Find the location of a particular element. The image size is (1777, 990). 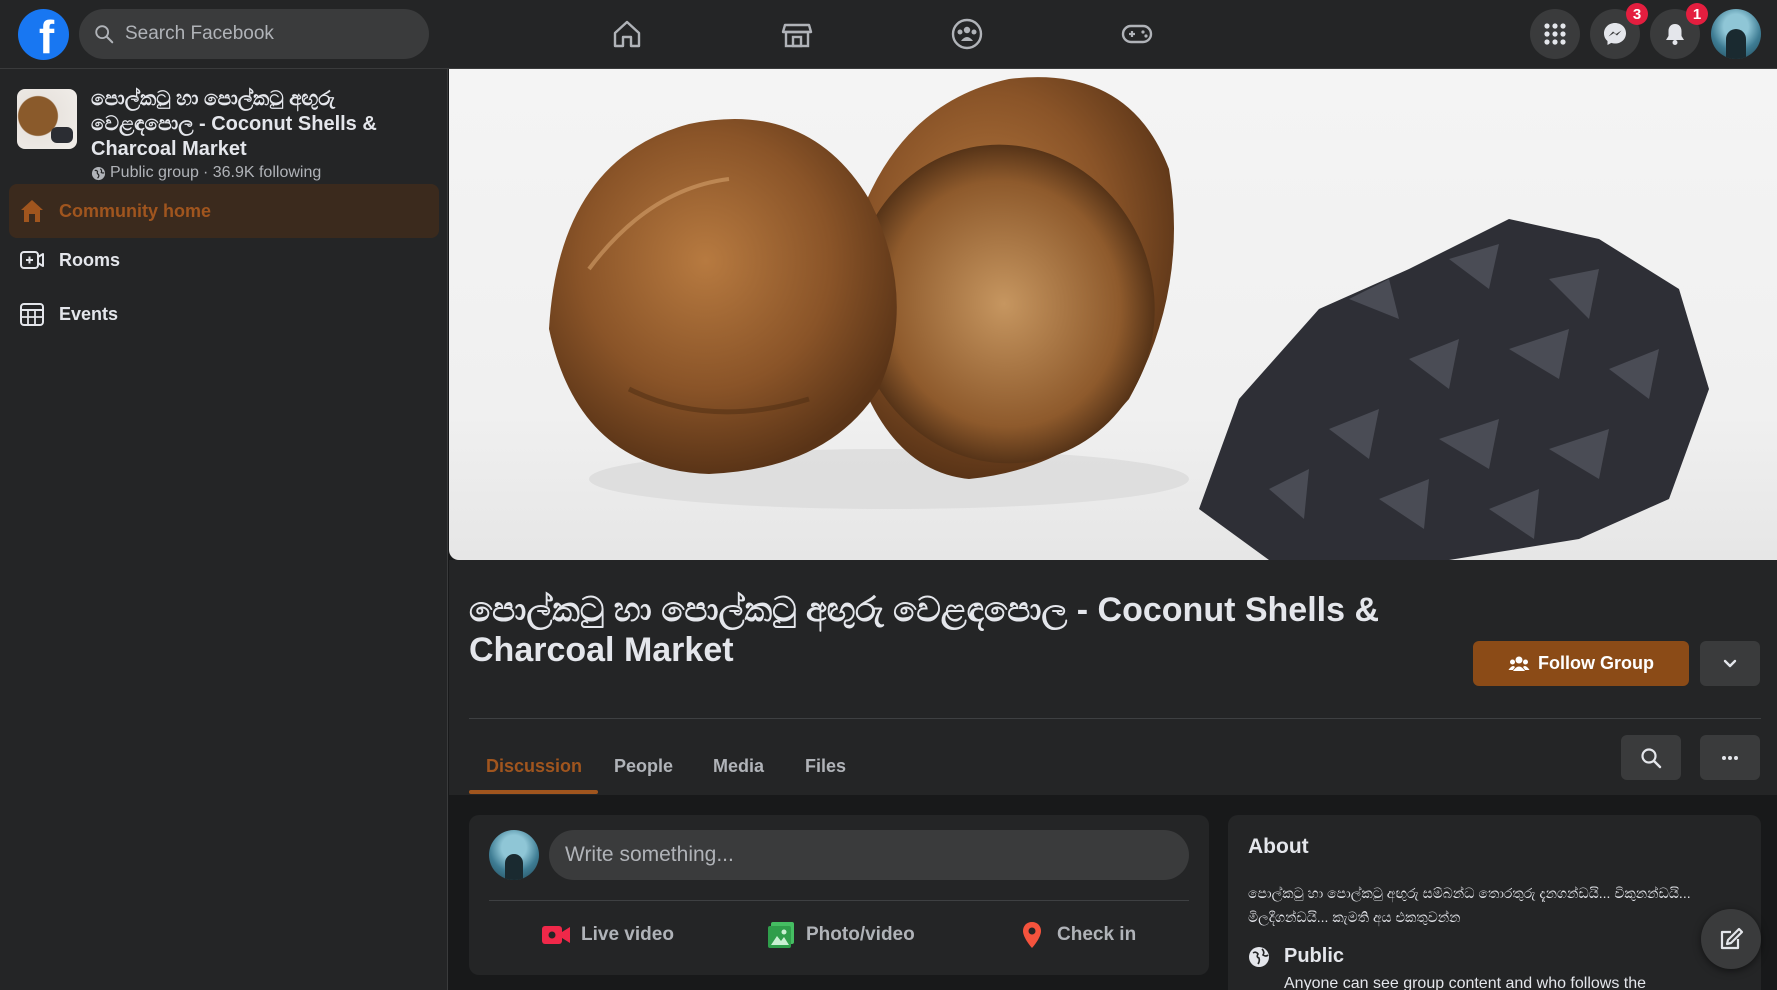

write-something-input is located at coordinates (869, 855).